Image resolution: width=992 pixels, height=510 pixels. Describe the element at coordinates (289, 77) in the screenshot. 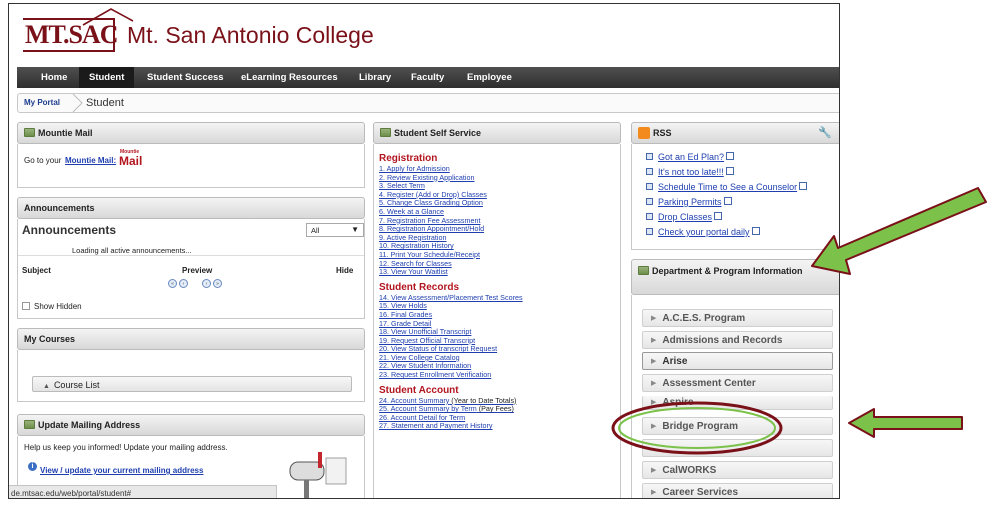

I see `nav-elearning-resources: eLearning Resources` at that location.